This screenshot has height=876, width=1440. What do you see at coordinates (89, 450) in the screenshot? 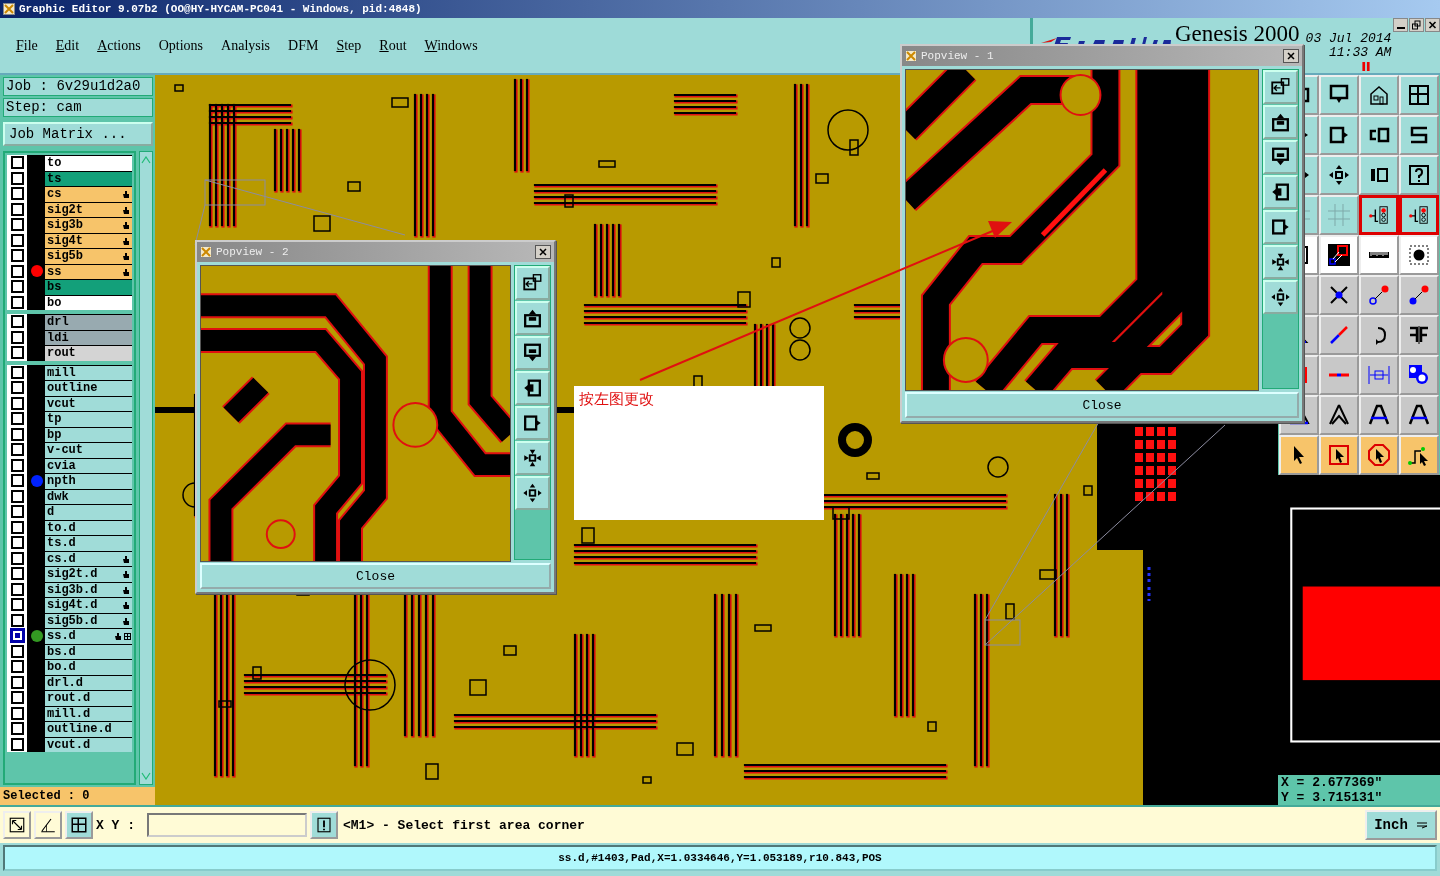
I see `layer-name: v-cut` at bounding box center [89, 450].